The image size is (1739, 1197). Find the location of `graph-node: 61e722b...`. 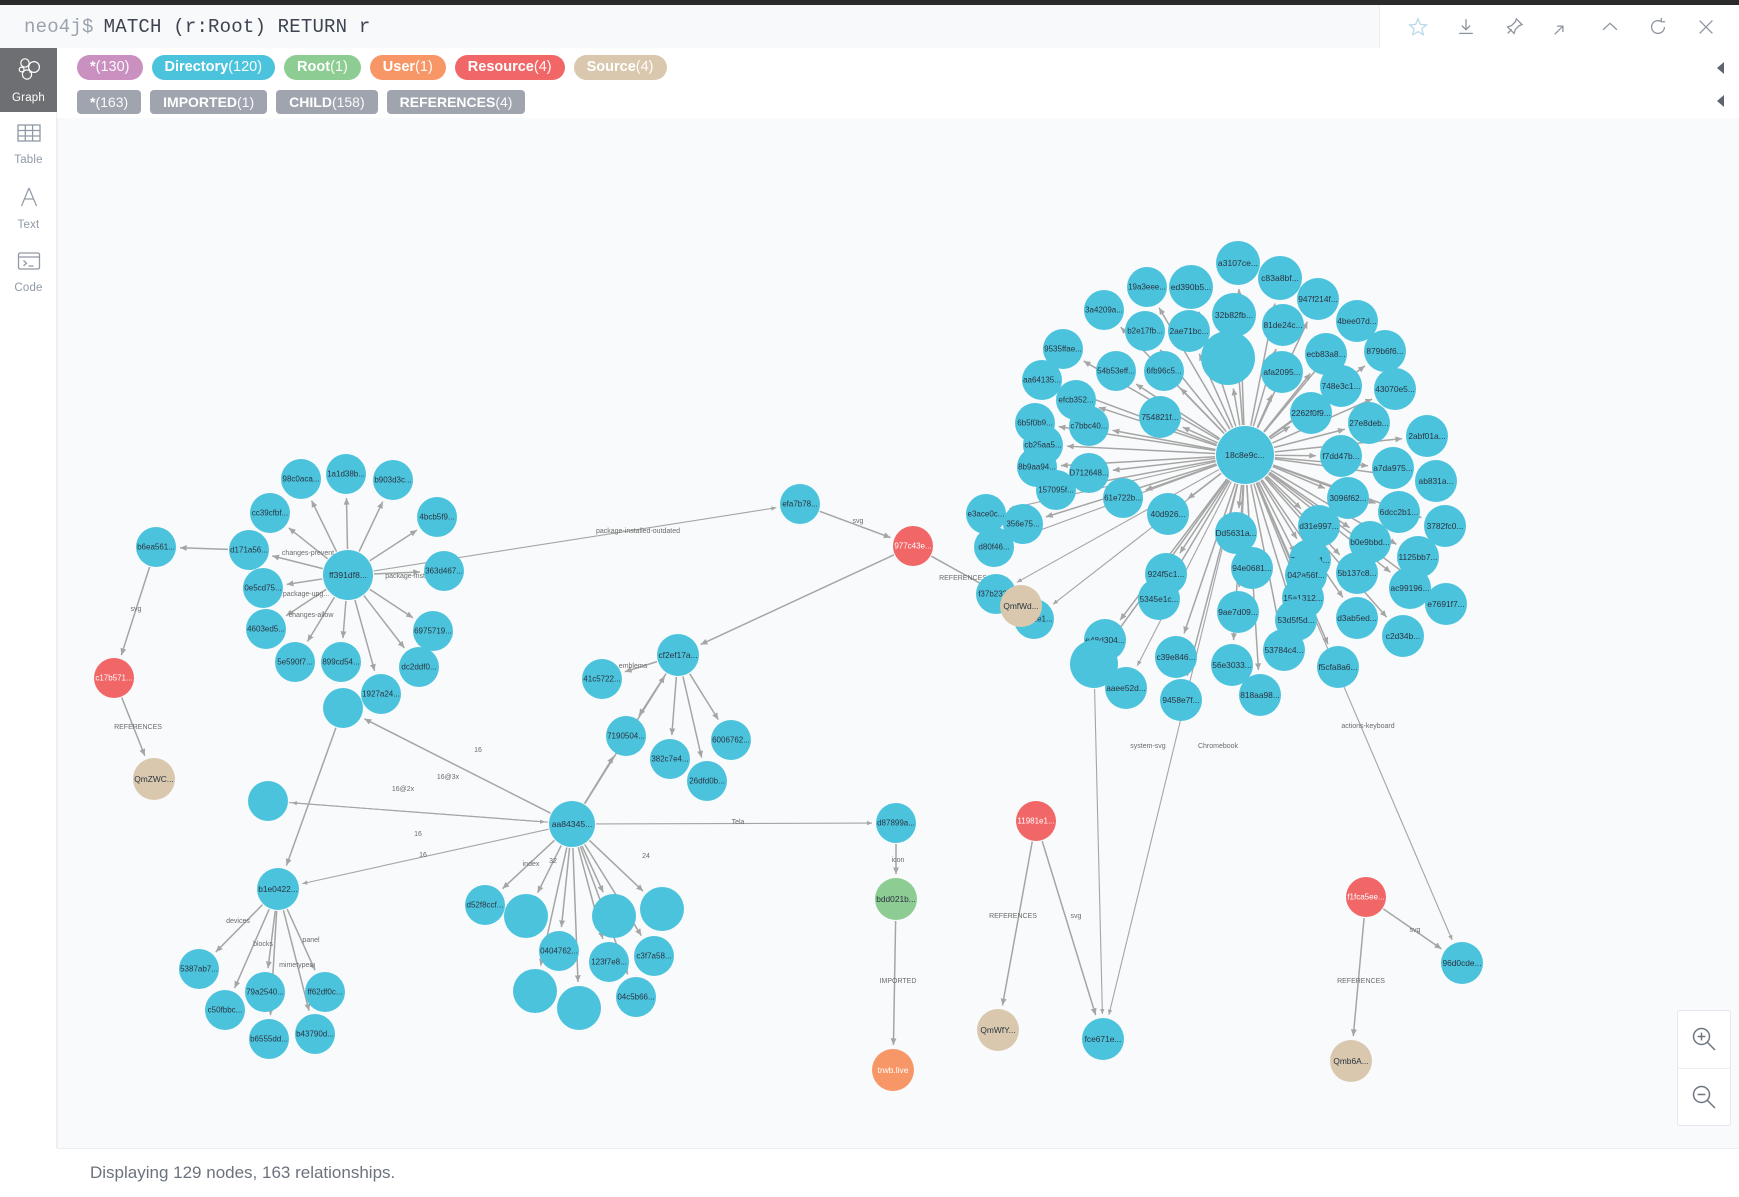

graph-node: 61e722b... is located at coordinates (1123, 498).